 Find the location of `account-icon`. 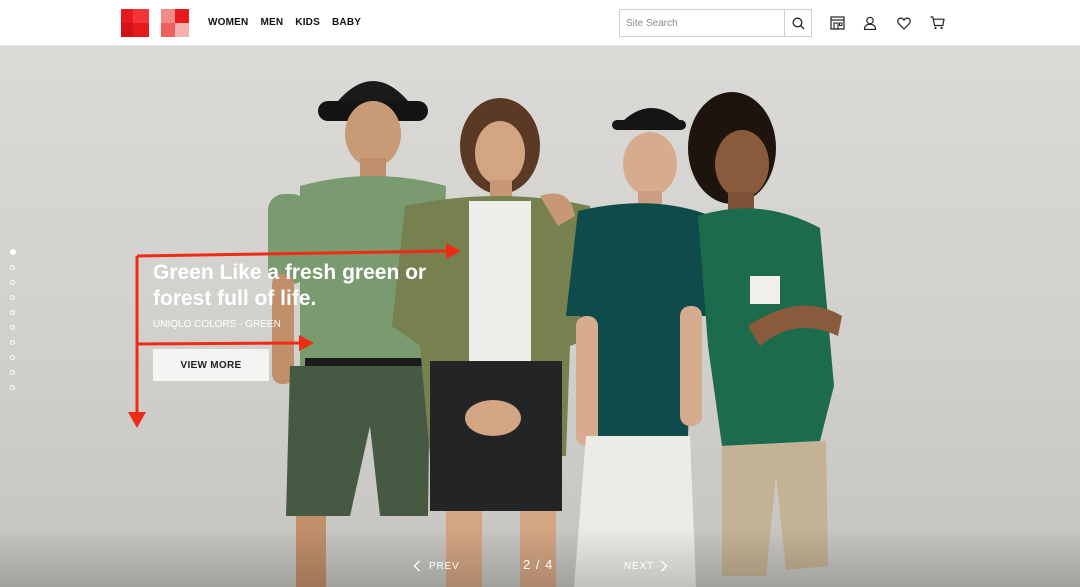

account-icon is located at coordinates (870, 23).